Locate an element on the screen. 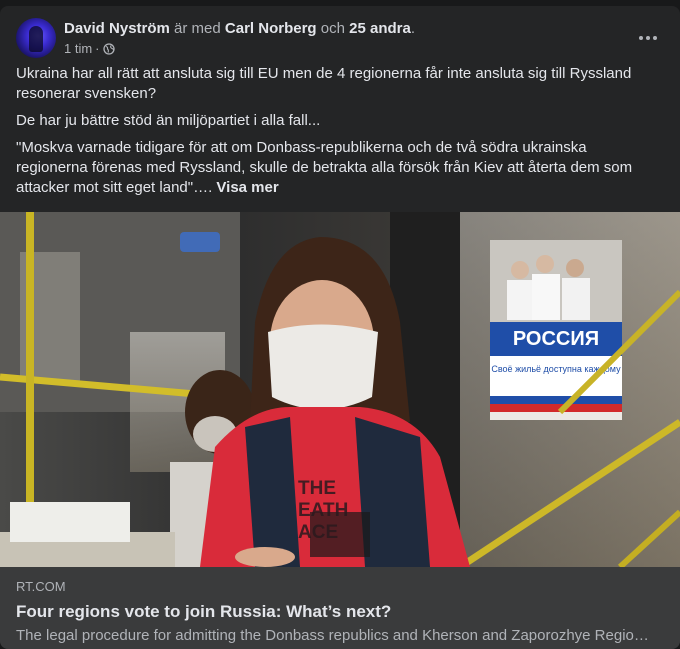  avatar is located at coordinates (36, 38).